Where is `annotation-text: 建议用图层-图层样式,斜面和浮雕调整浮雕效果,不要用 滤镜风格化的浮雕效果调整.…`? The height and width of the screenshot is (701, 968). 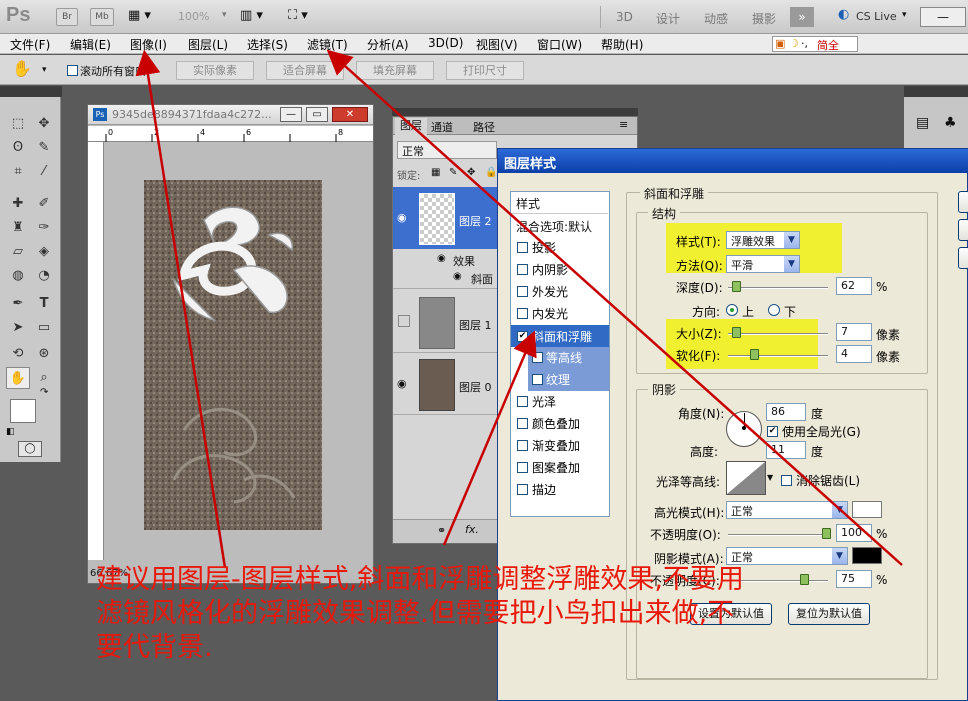
annotation-text: 建议用图层-图层样式,斜面和浮雕调整浮雕效果,不要用 滤镜风格化的浮雕效果调整.… is located at coordinates (420, 614).